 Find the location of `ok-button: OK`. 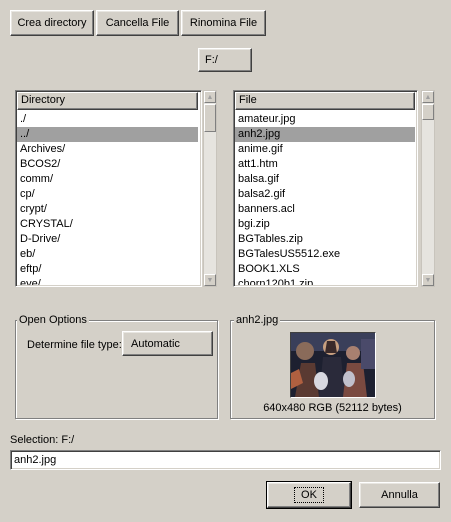

ok-button: OK is located at coordinates (309, 495).